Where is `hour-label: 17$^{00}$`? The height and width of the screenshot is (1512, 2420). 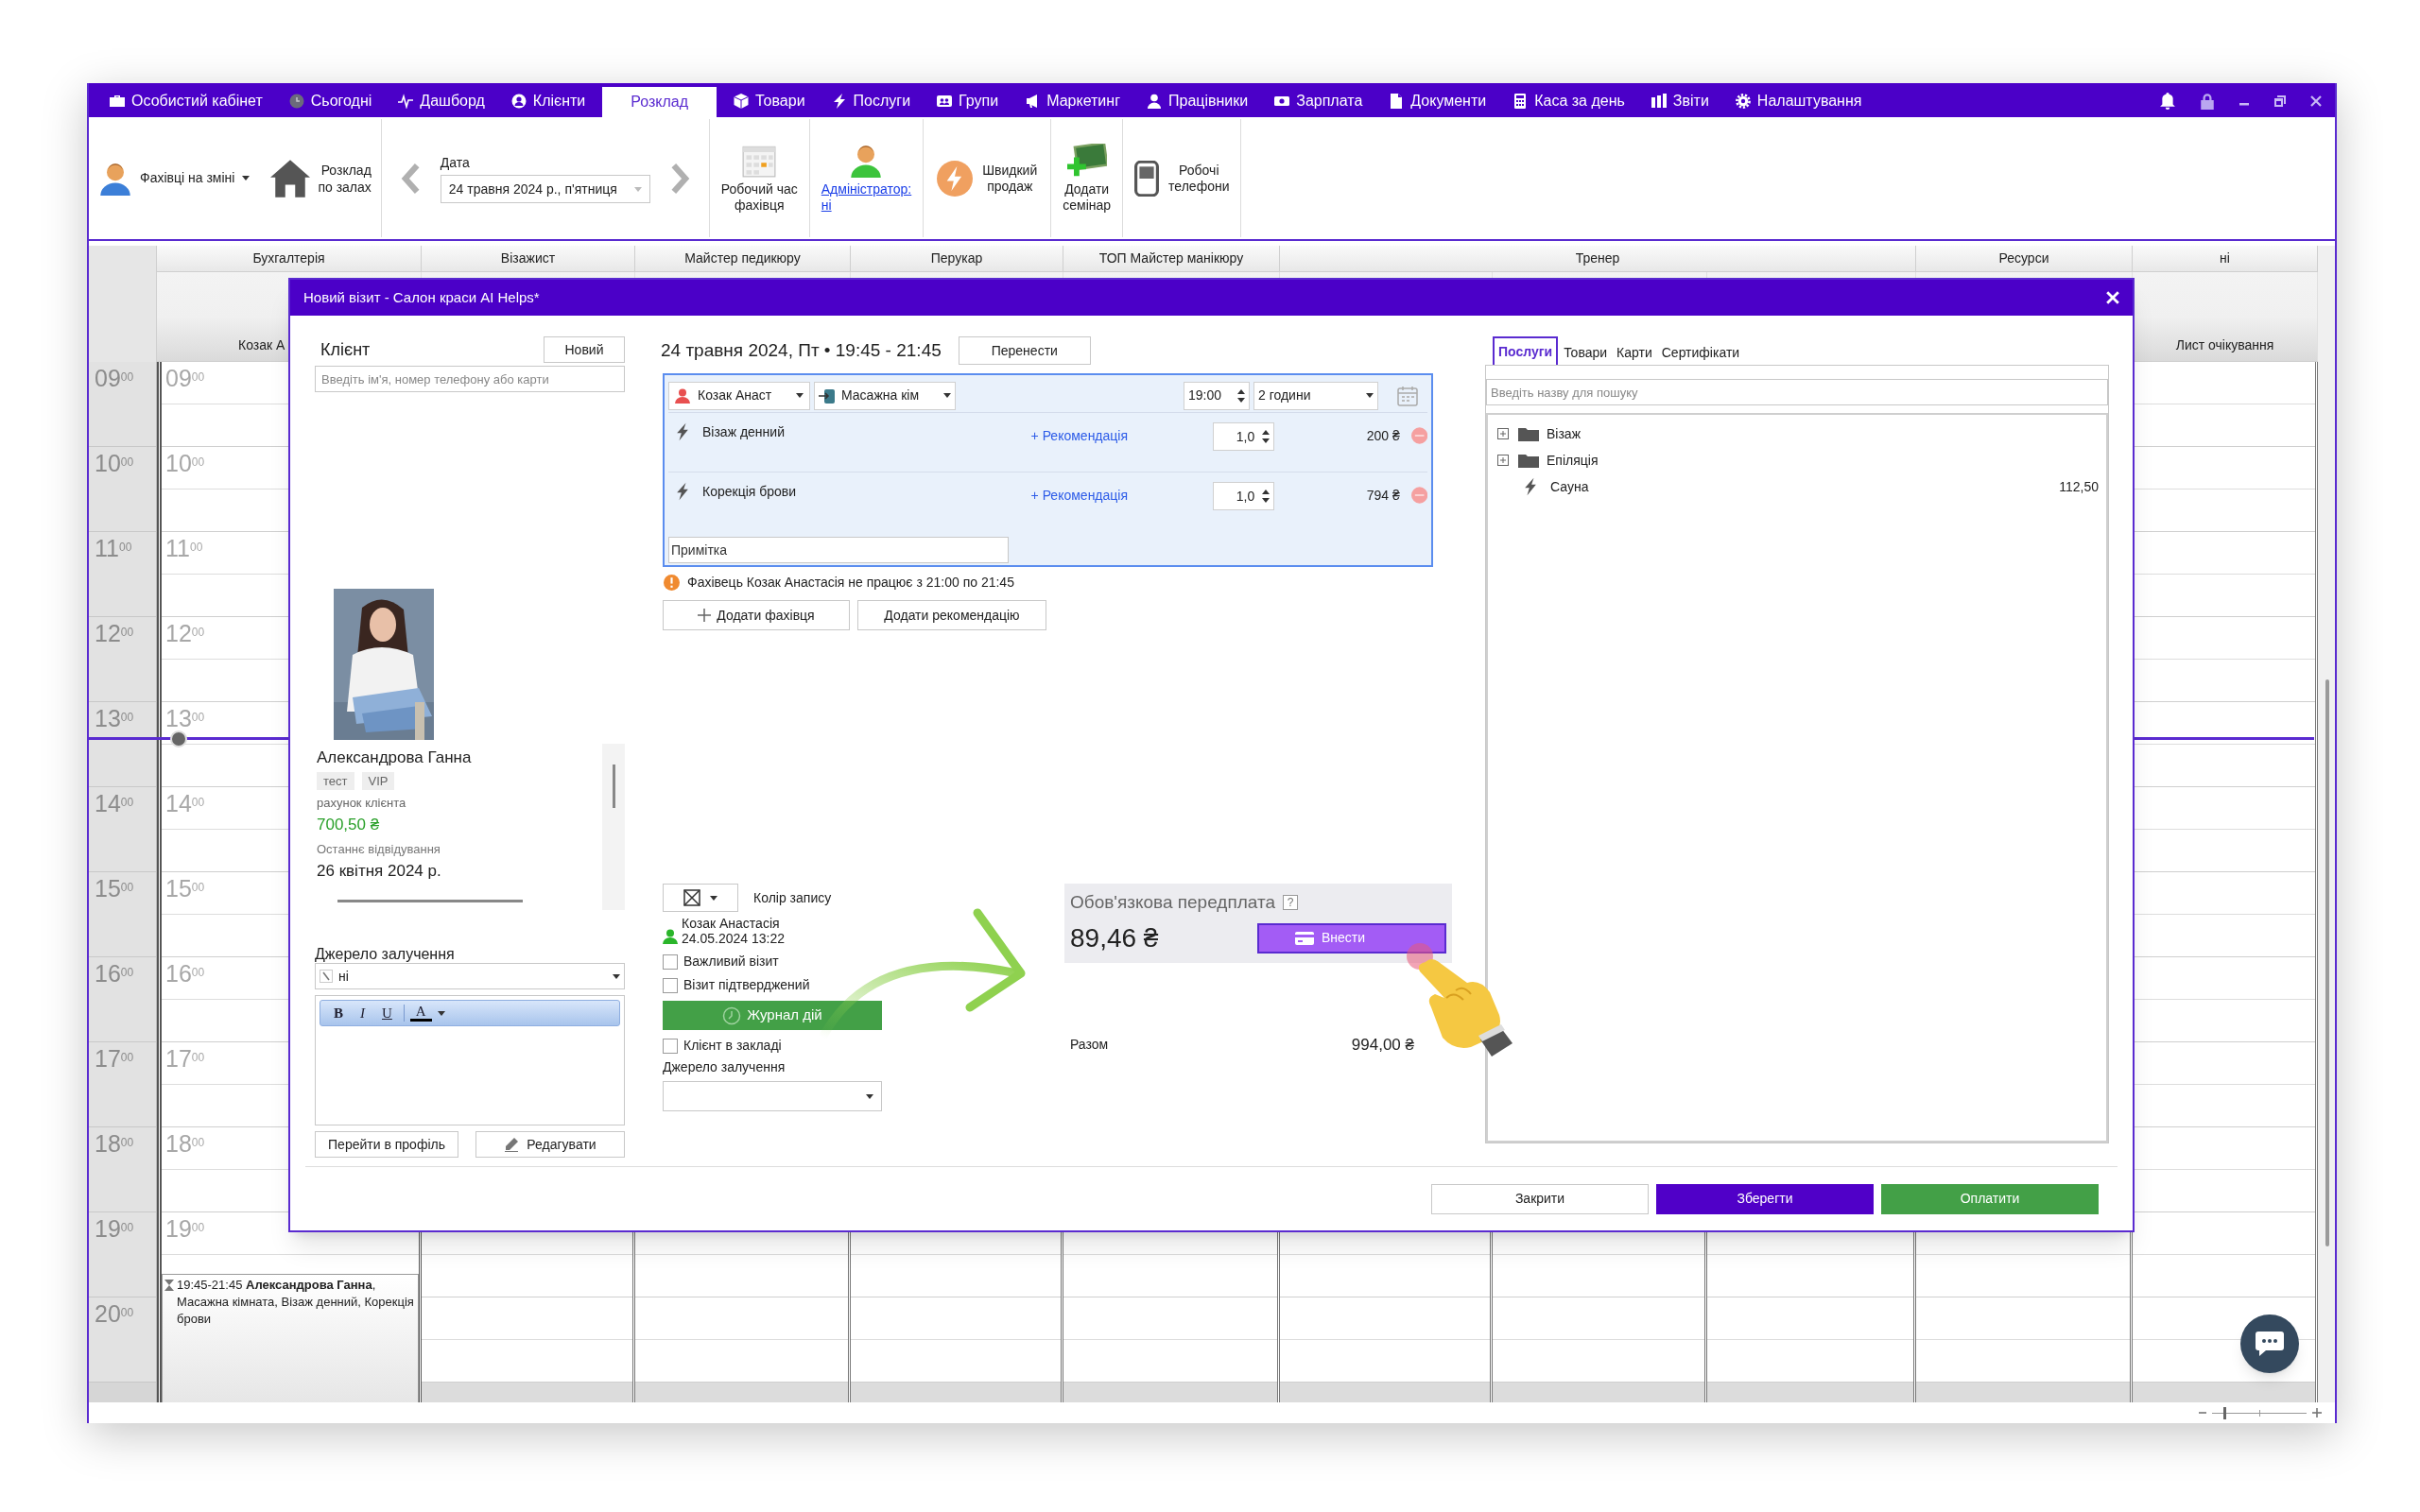 hour-label: 17$^{00}$ is located at coordinates (185, 1058).